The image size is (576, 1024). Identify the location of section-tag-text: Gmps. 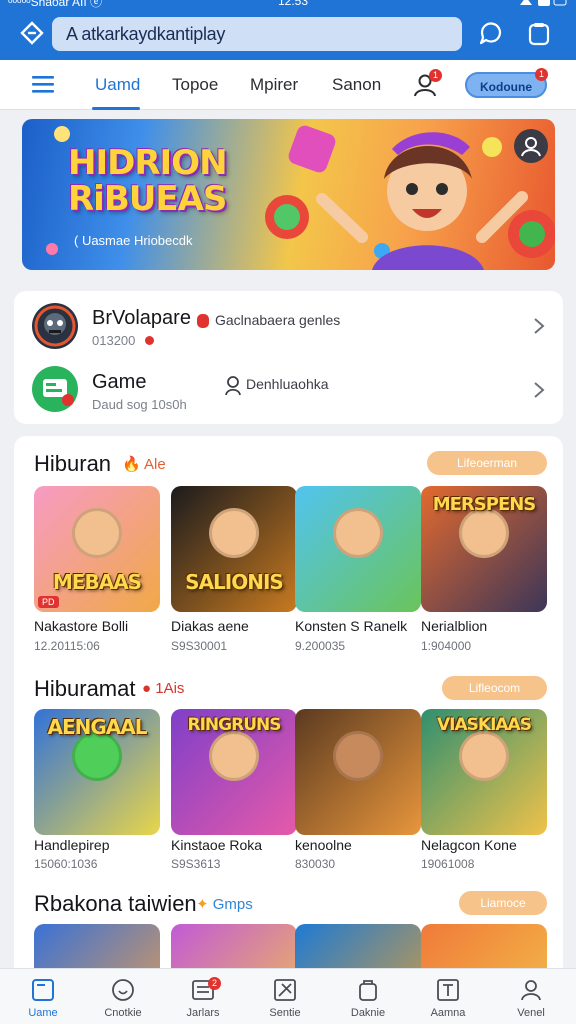
(232, 904).